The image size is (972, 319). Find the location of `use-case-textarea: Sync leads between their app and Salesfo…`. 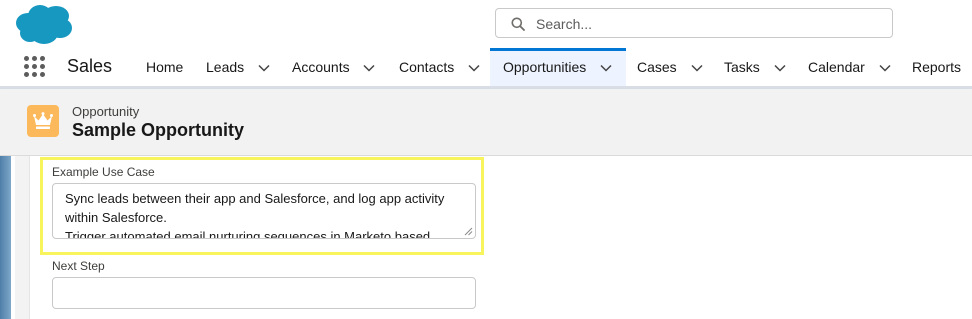

use-case-textarea: Sync leads between their app and Salesfo… is located at coordinates (264, 211).